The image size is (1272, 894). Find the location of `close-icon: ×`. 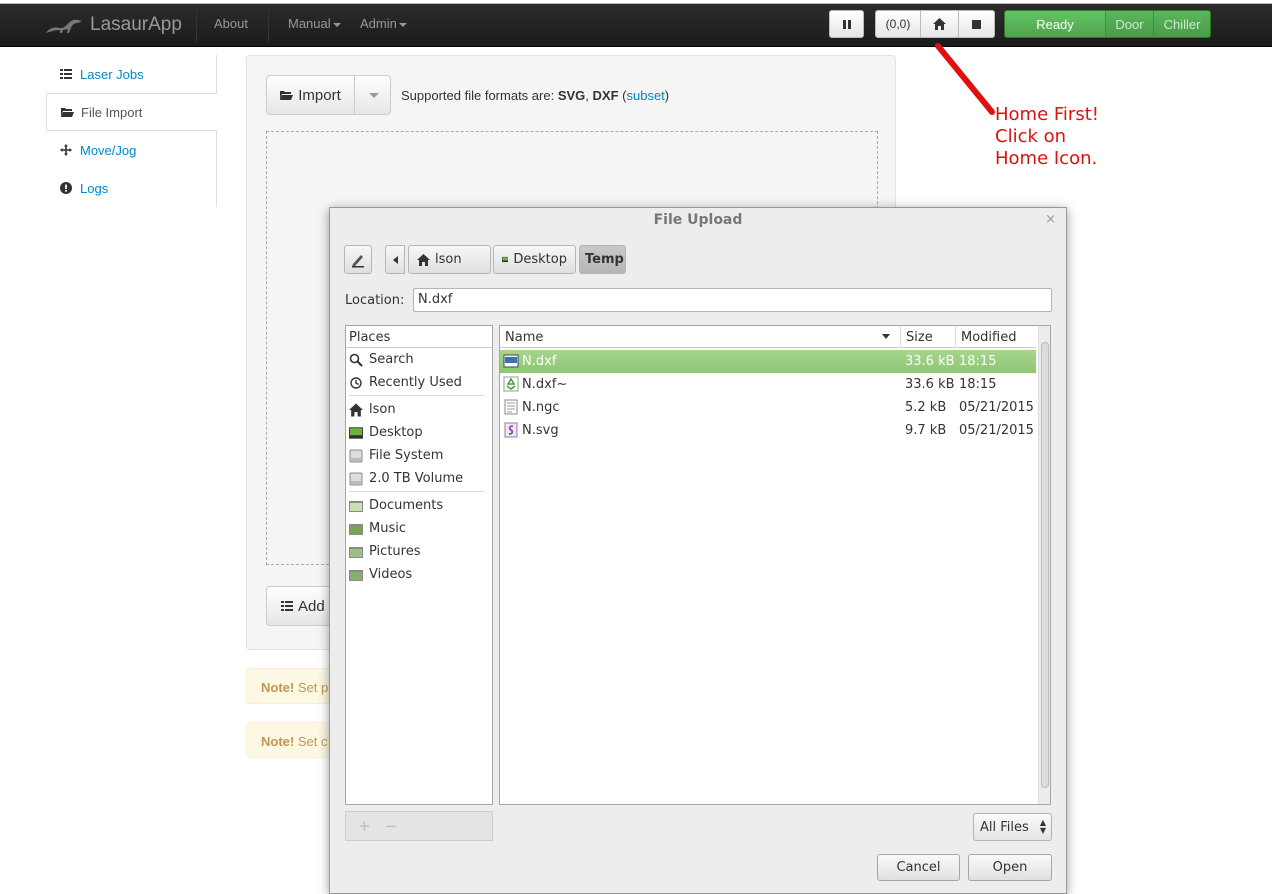

close-icon: × is located at coordinates (1050, 219).